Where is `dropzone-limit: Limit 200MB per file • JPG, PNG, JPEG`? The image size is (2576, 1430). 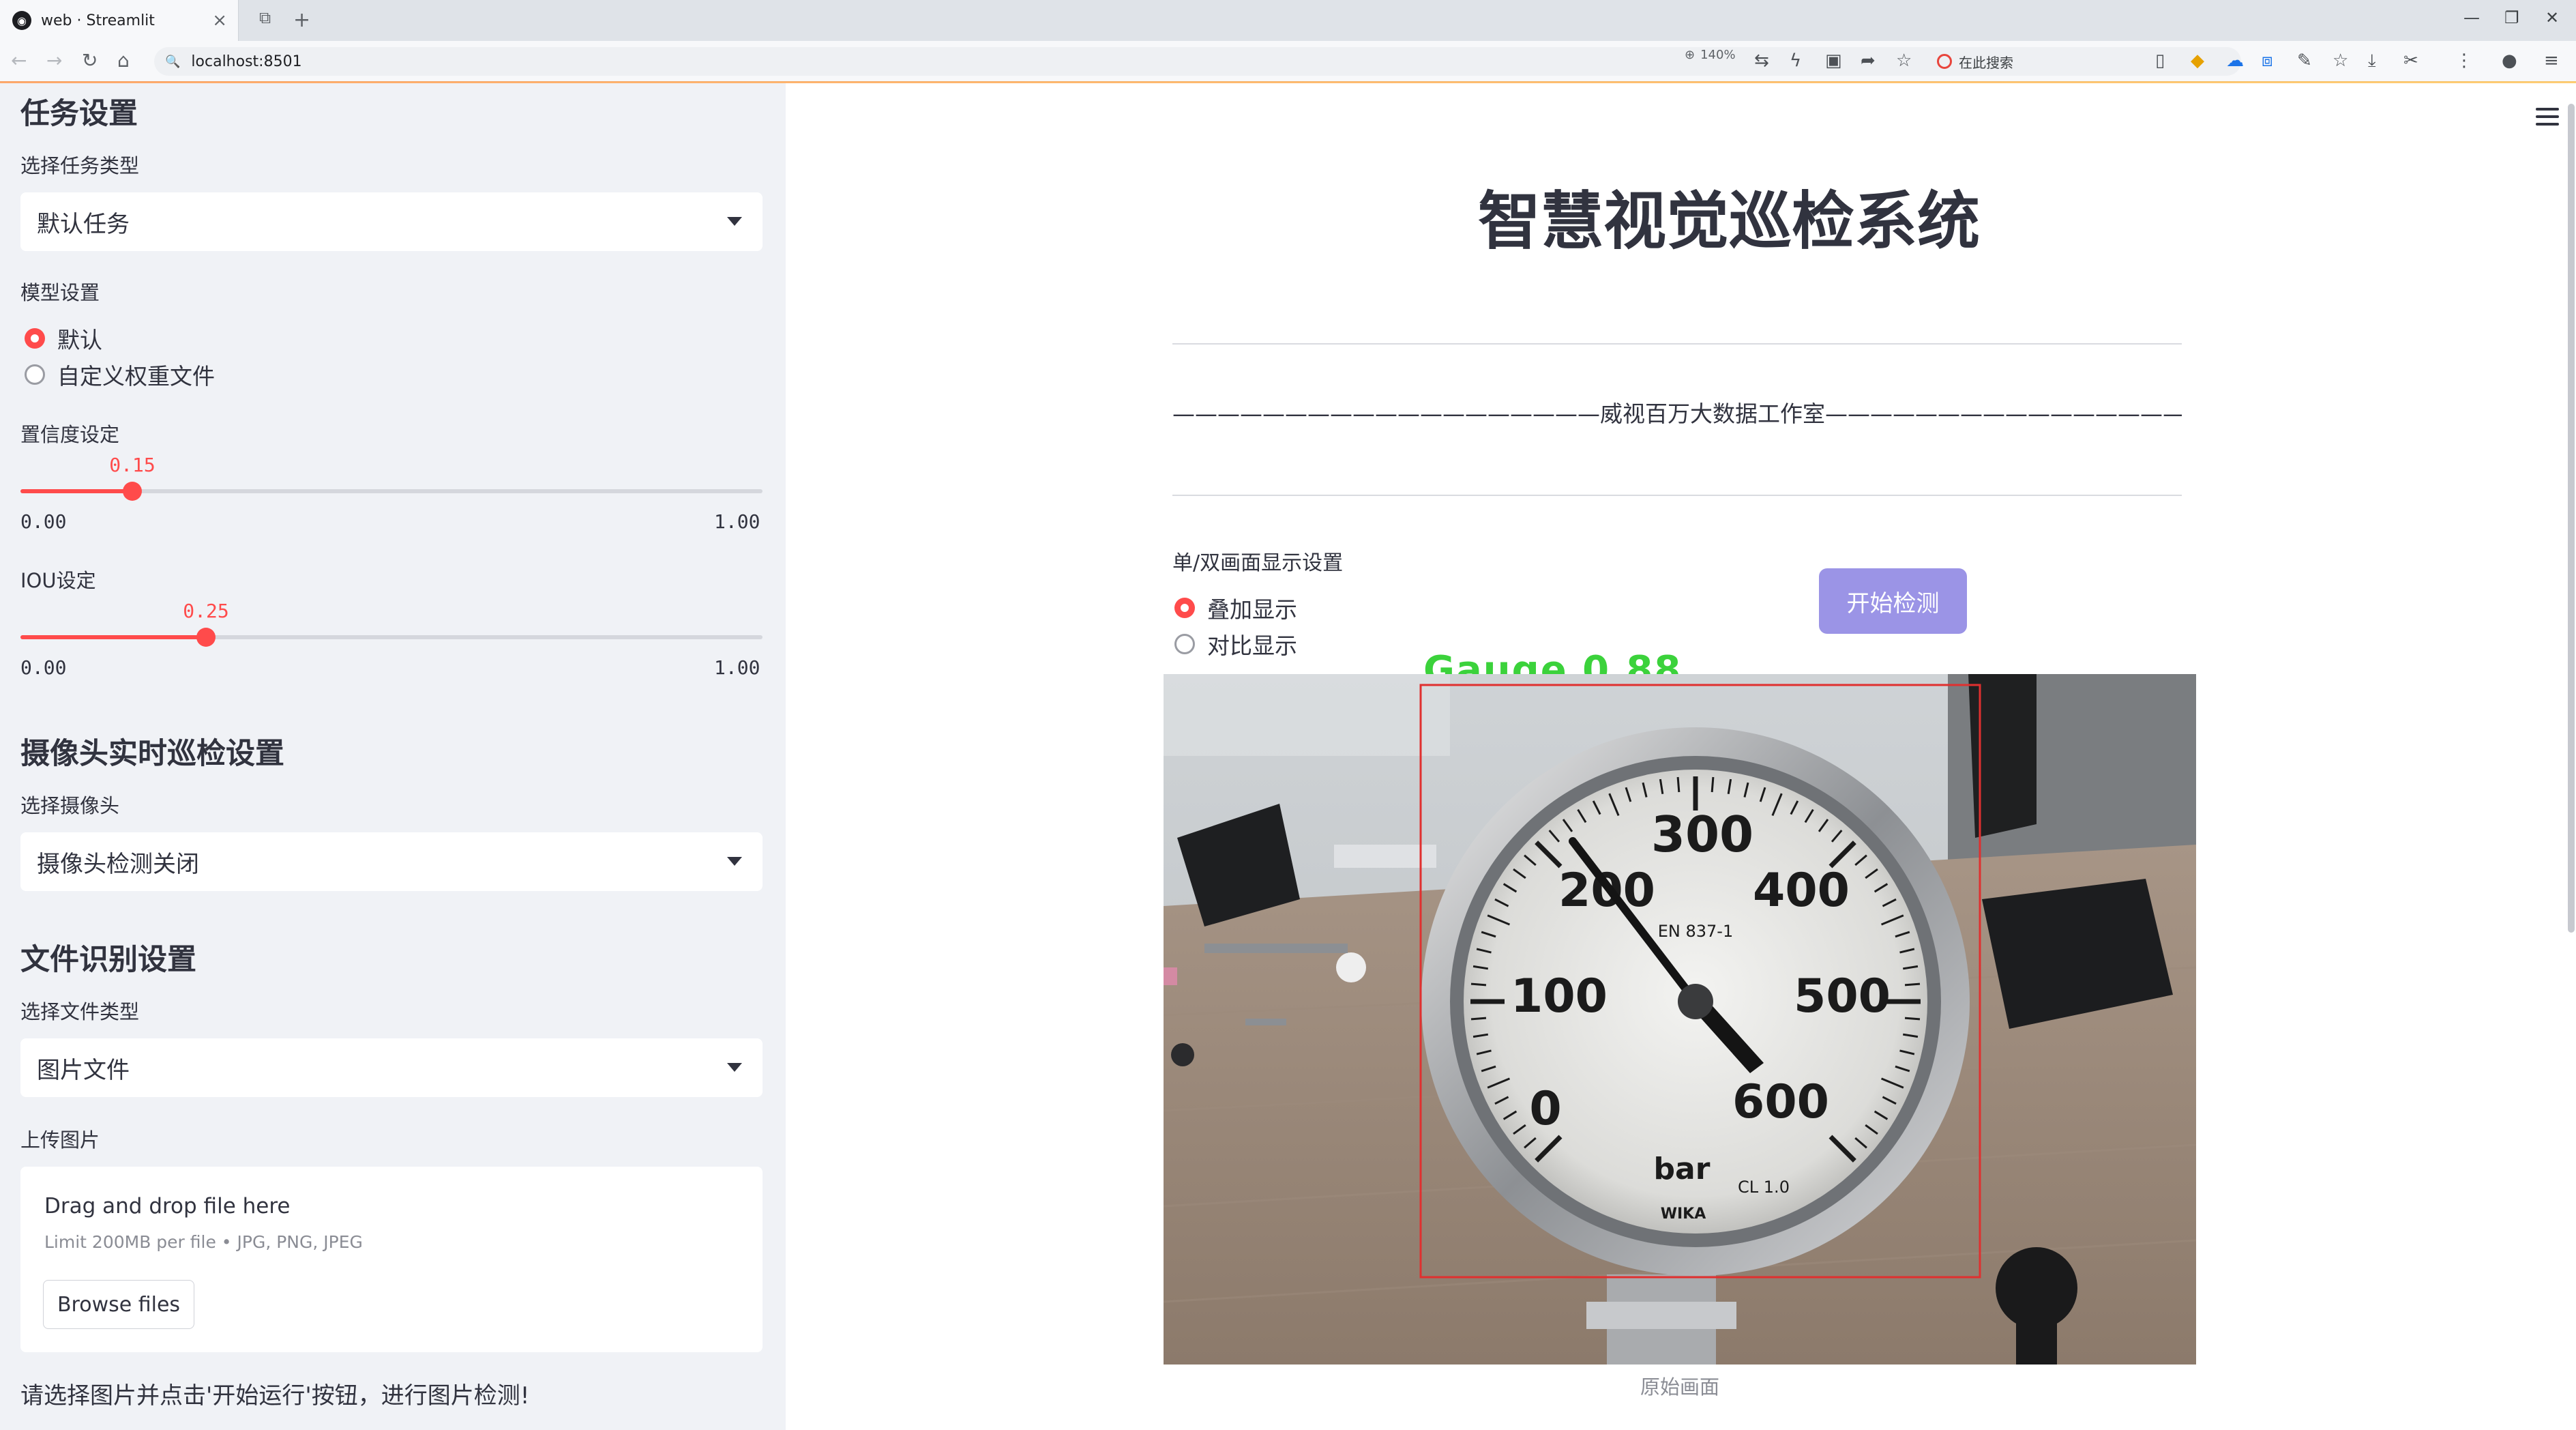
dropzone-limit: Limit 200MB per file • JPG, PNG, JPEG is located at coordinates (203, 1242).